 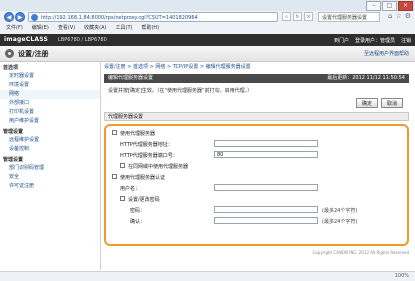 What do you see at coordinates (13, 160) in the screenshot?
I see `sidebar-group-admin: 管理设置` at bounding box center [13, 160].